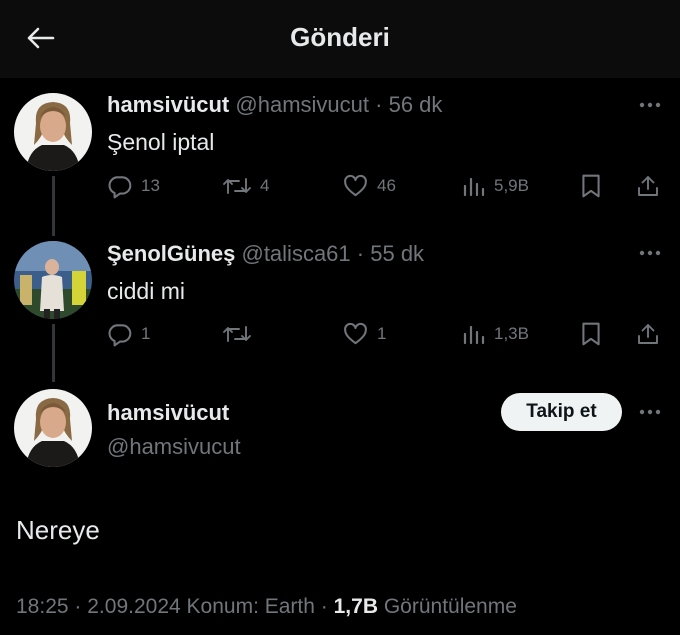 Image resolution: width=680 pixels, height=635 pixels. What do you see at coordinates (511, 185) in the screenshot?
I see `view-count: 5,9B` at bounding box center [511, 185].